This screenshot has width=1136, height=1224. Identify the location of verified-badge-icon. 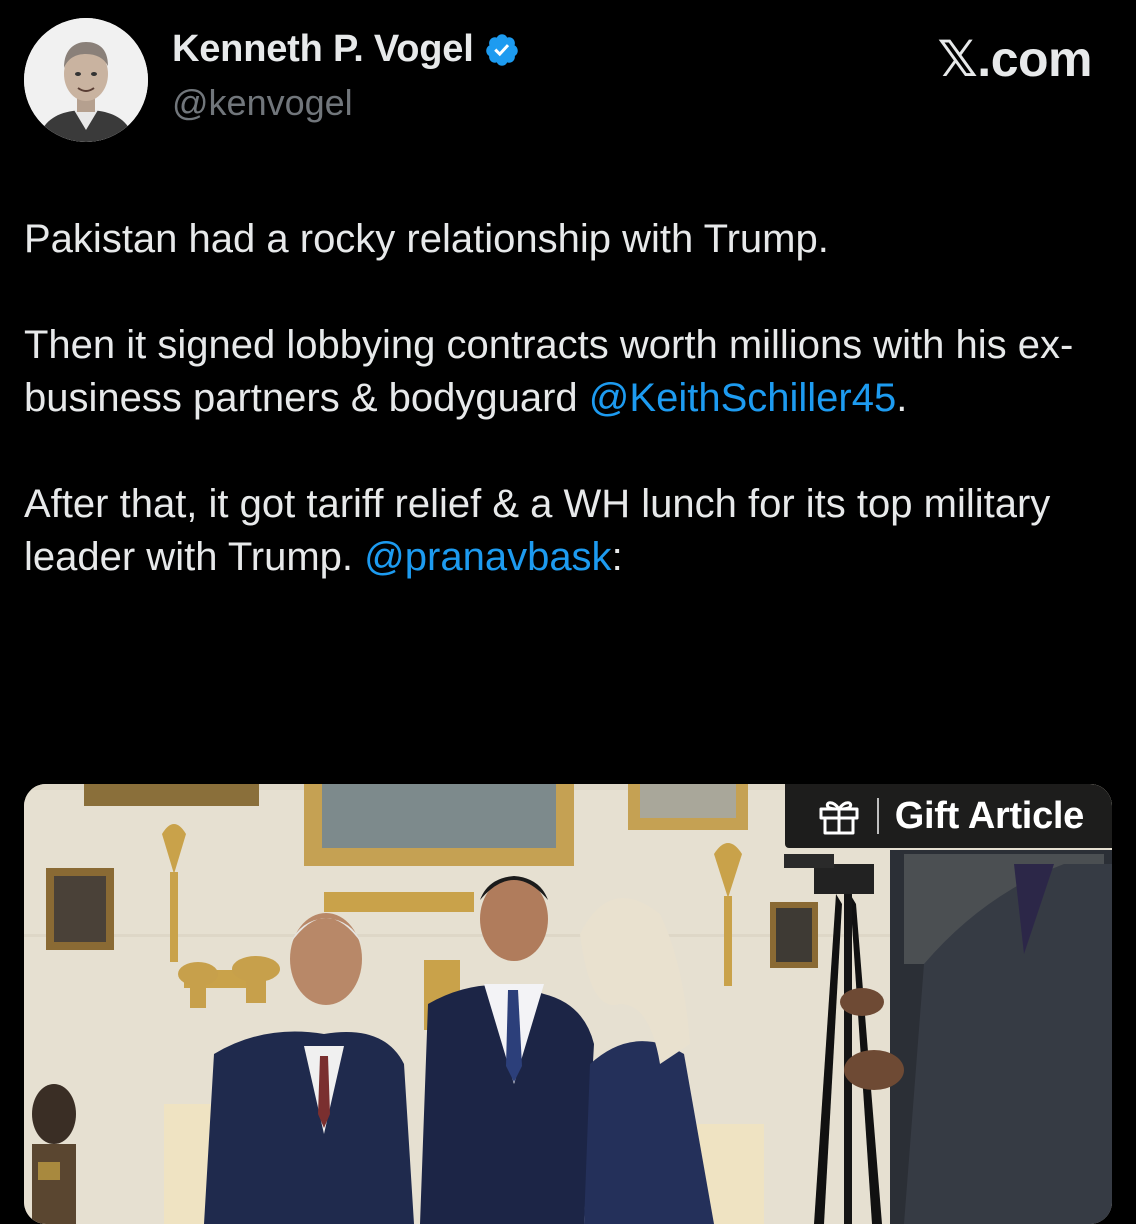
(502, 50).